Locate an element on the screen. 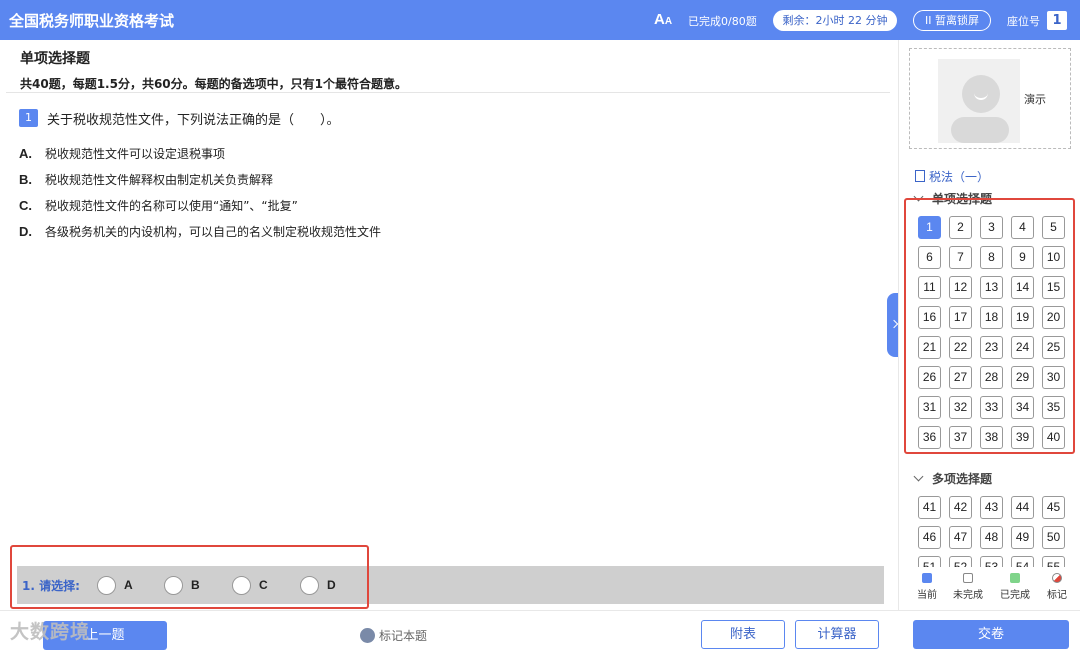 The width and height of the screenshot is (1080, 651). question-nav-button: 1 is located at coordinates (929, 227).